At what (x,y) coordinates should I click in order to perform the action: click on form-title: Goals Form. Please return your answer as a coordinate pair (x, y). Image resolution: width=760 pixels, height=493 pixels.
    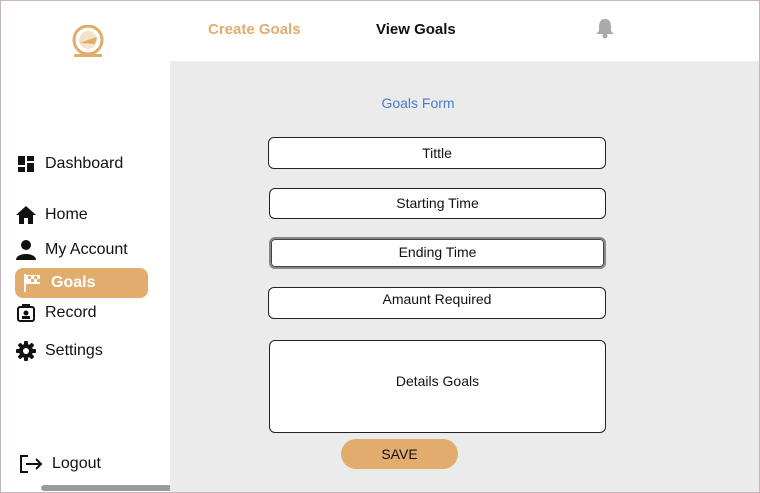
    Looking at the image, I should click on (418, 103).